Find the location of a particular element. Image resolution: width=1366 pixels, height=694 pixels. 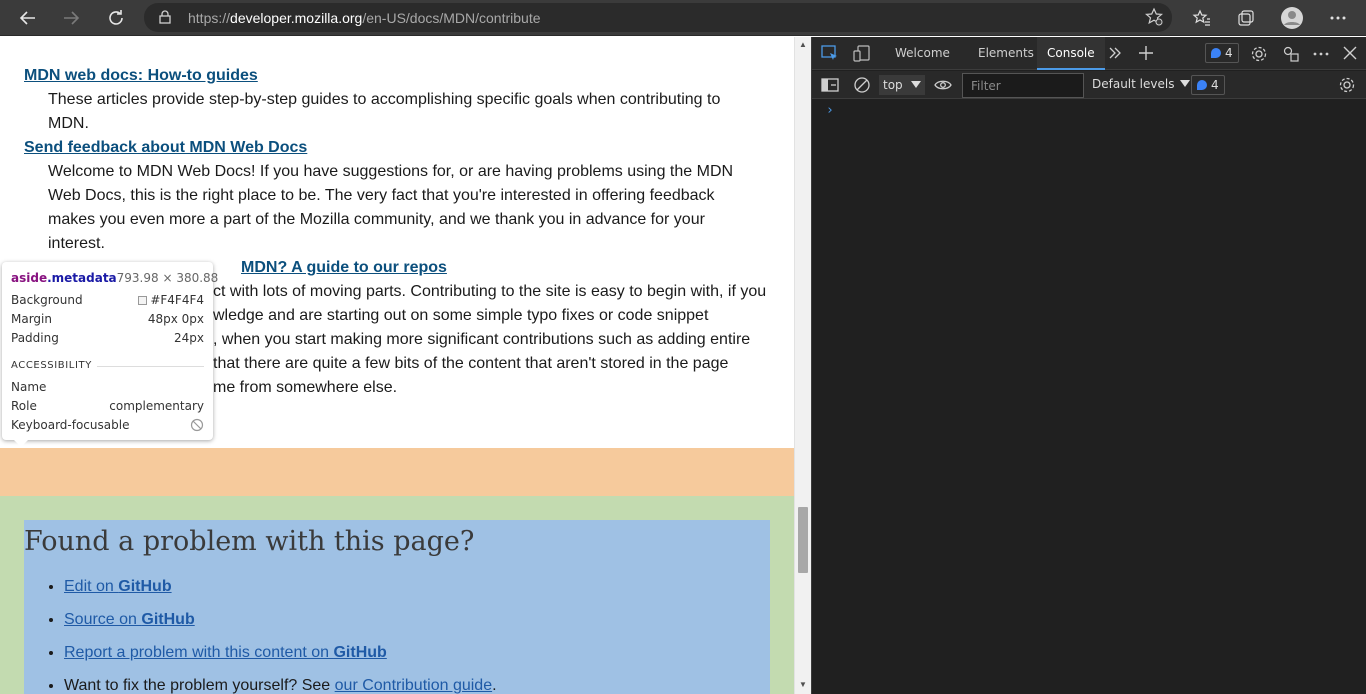

list-item: Edit on GitHub is located at coordinates (280, 592).